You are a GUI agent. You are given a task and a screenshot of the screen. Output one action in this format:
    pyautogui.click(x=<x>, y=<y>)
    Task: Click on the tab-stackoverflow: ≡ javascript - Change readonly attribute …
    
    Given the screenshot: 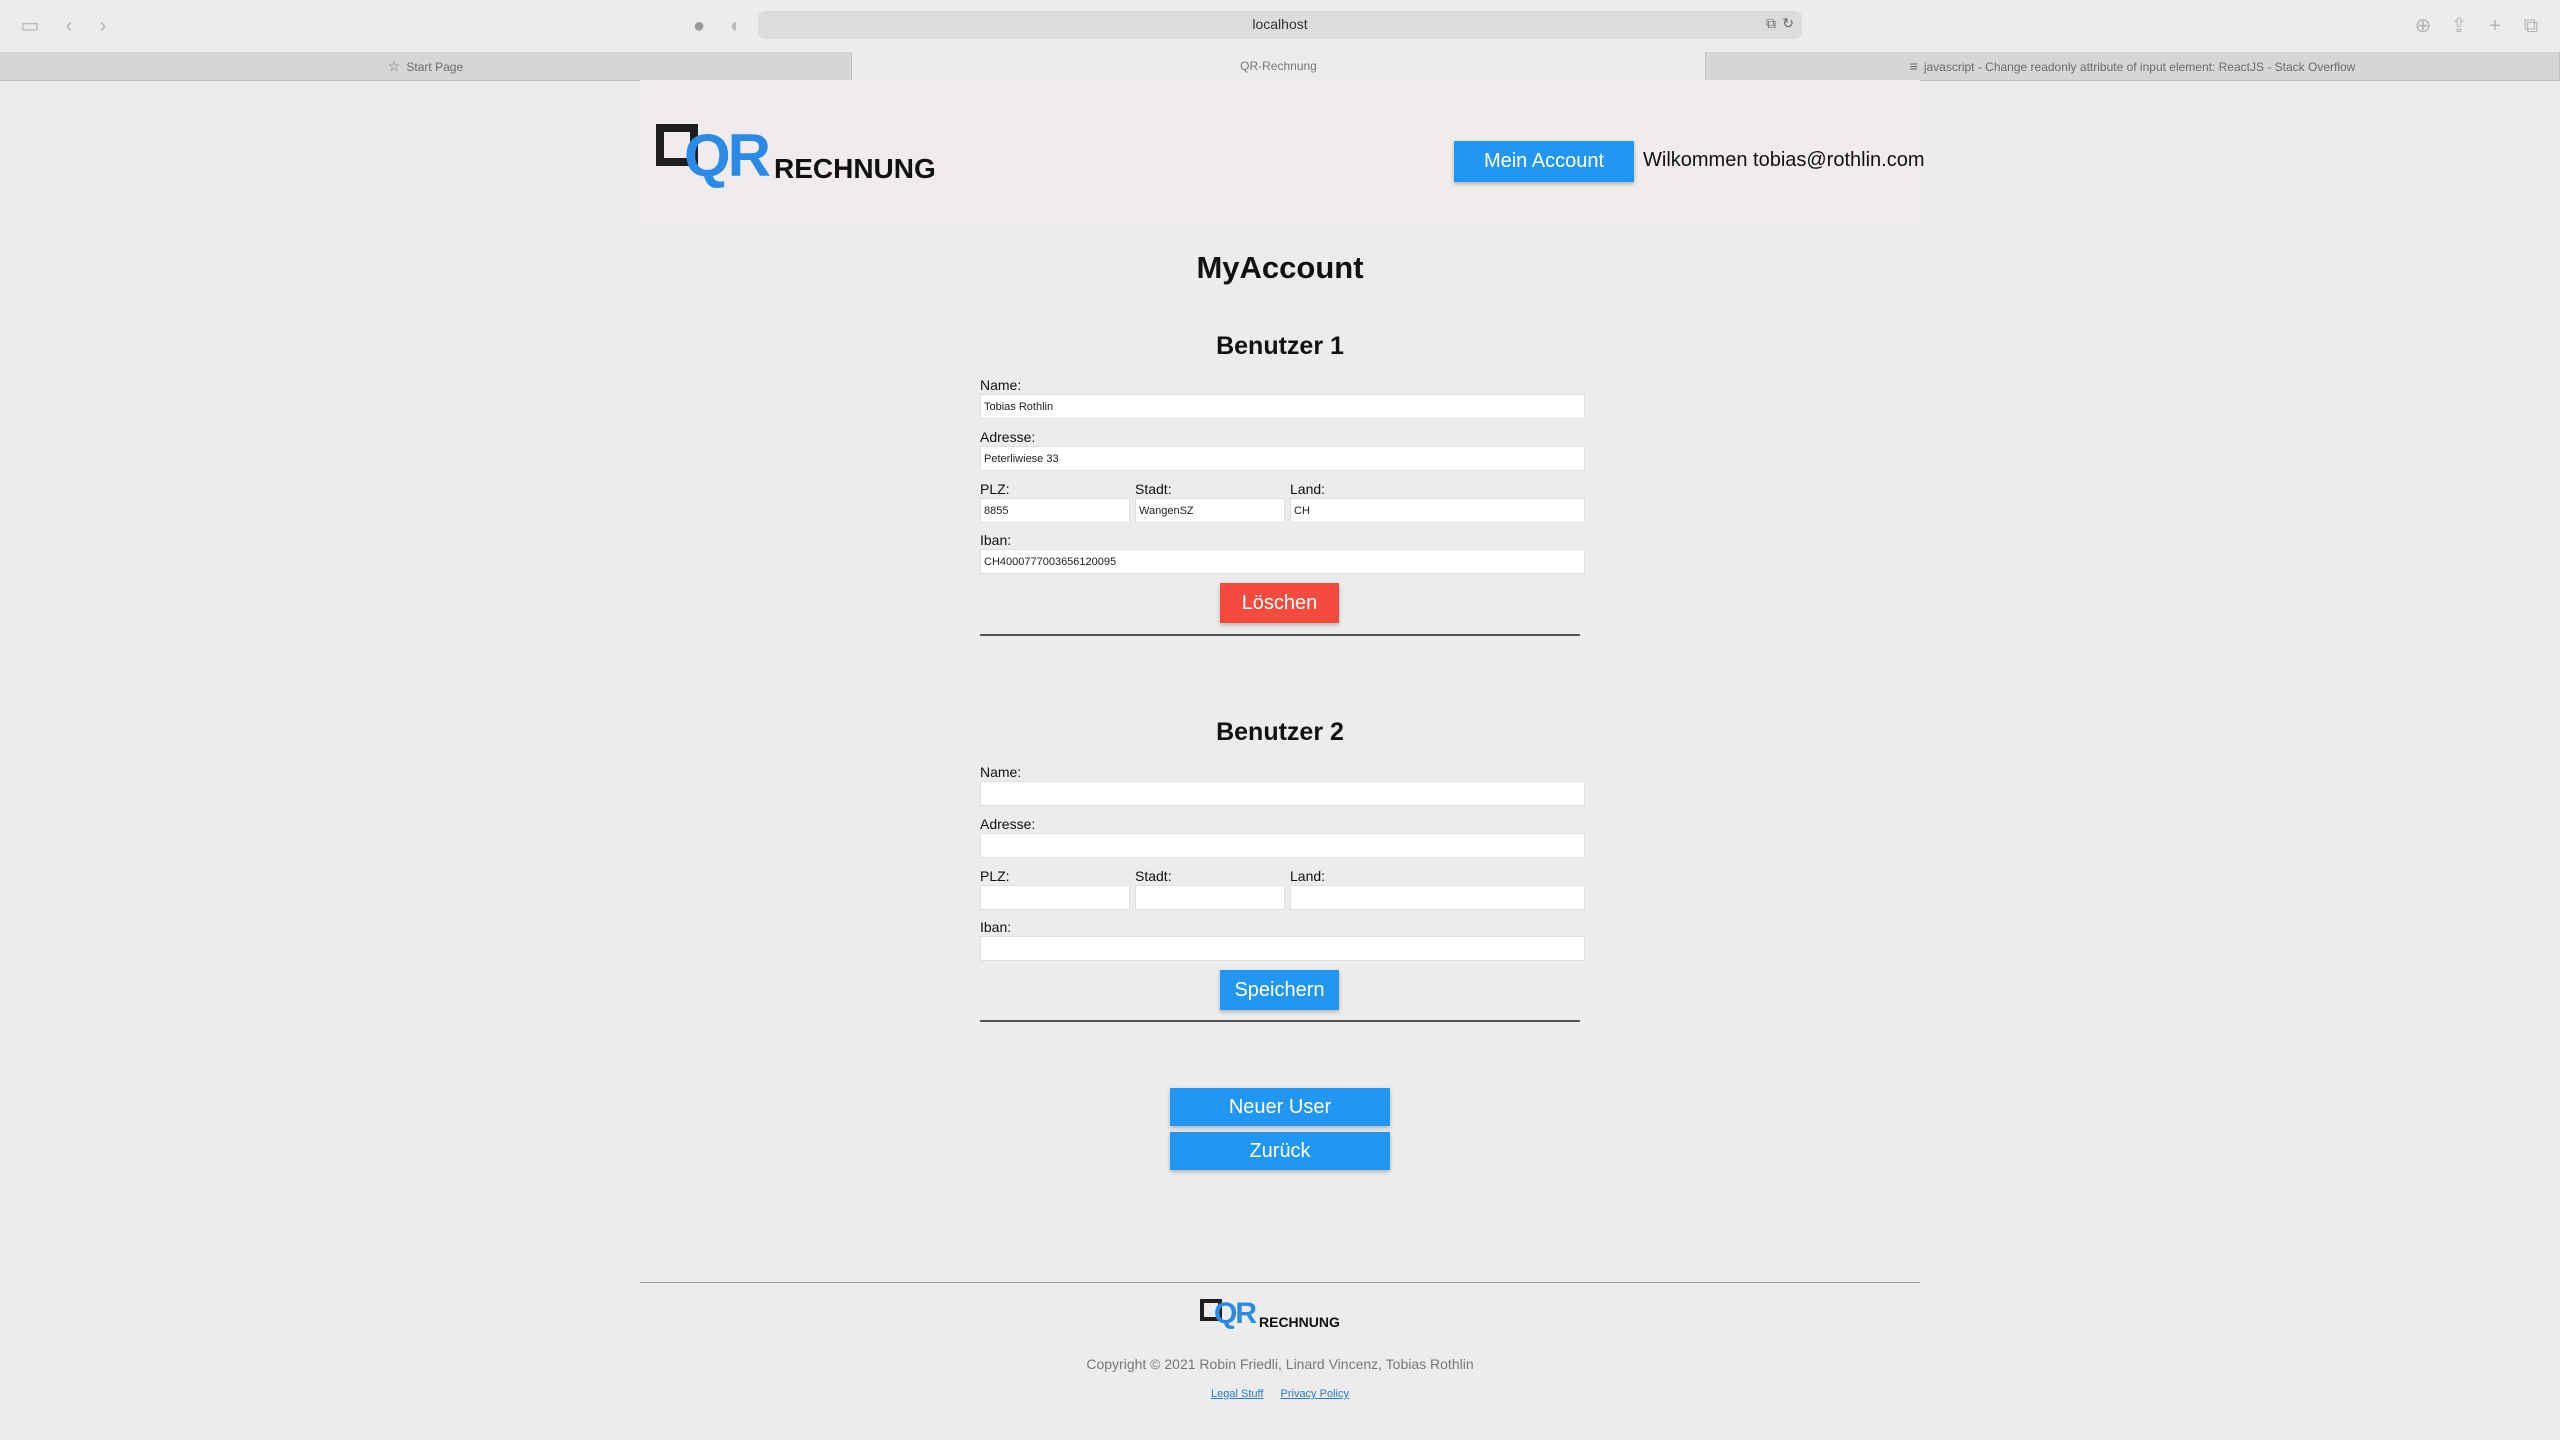 What is the action you would take?
    pyautogui.click(x=2133, y=66)
    